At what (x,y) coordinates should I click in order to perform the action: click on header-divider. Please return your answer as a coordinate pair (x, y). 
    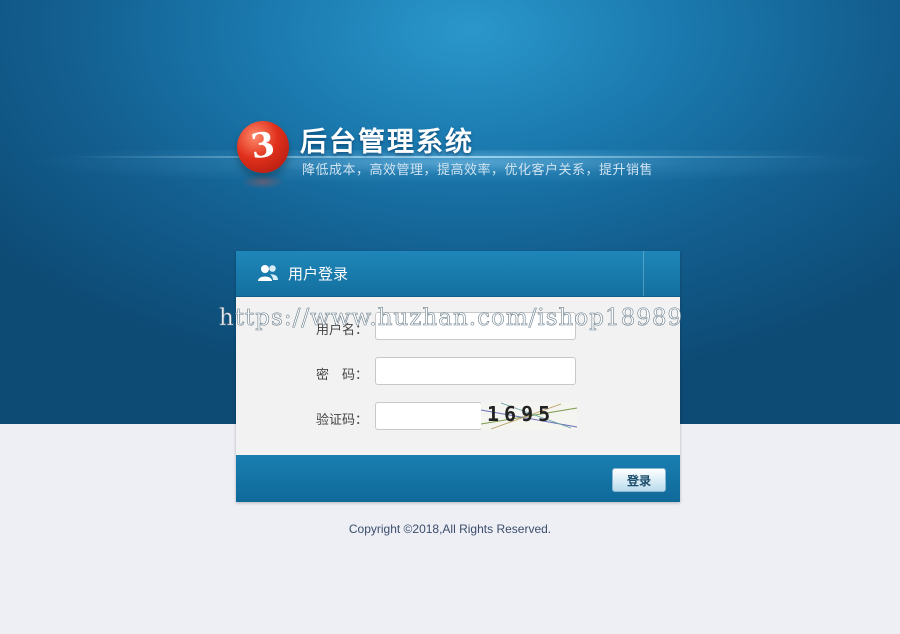
    Looking at the image, I should click on (643, 273).